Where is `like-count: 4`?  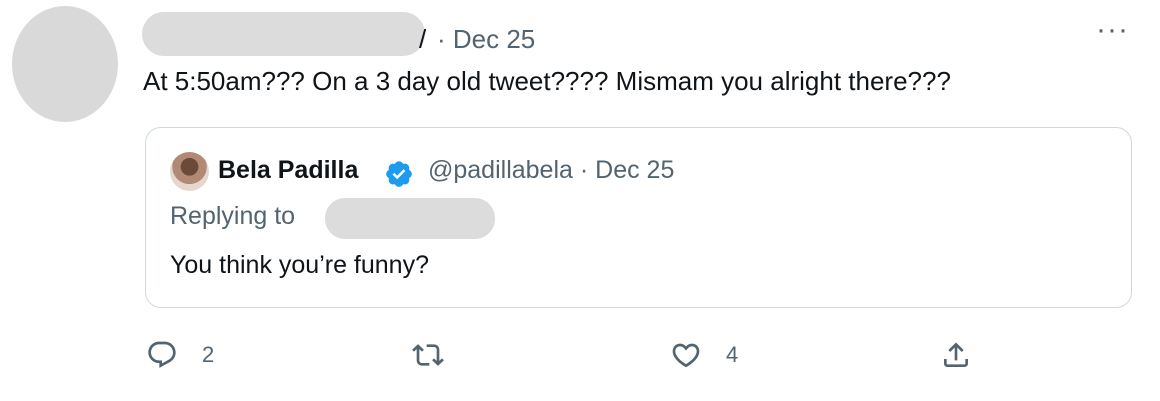
like-count: 4 is located at coordinates (732, 354).